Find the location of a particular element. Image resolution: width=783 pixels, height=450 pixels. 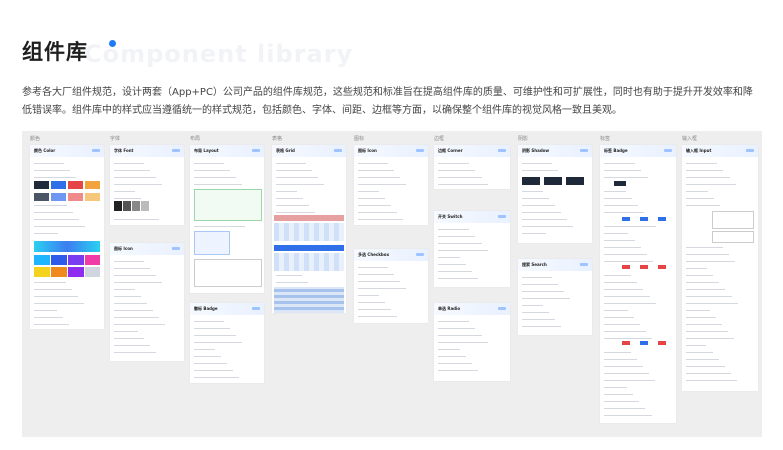

column-label-layout: 布局 is located at coordinates (195, 139).